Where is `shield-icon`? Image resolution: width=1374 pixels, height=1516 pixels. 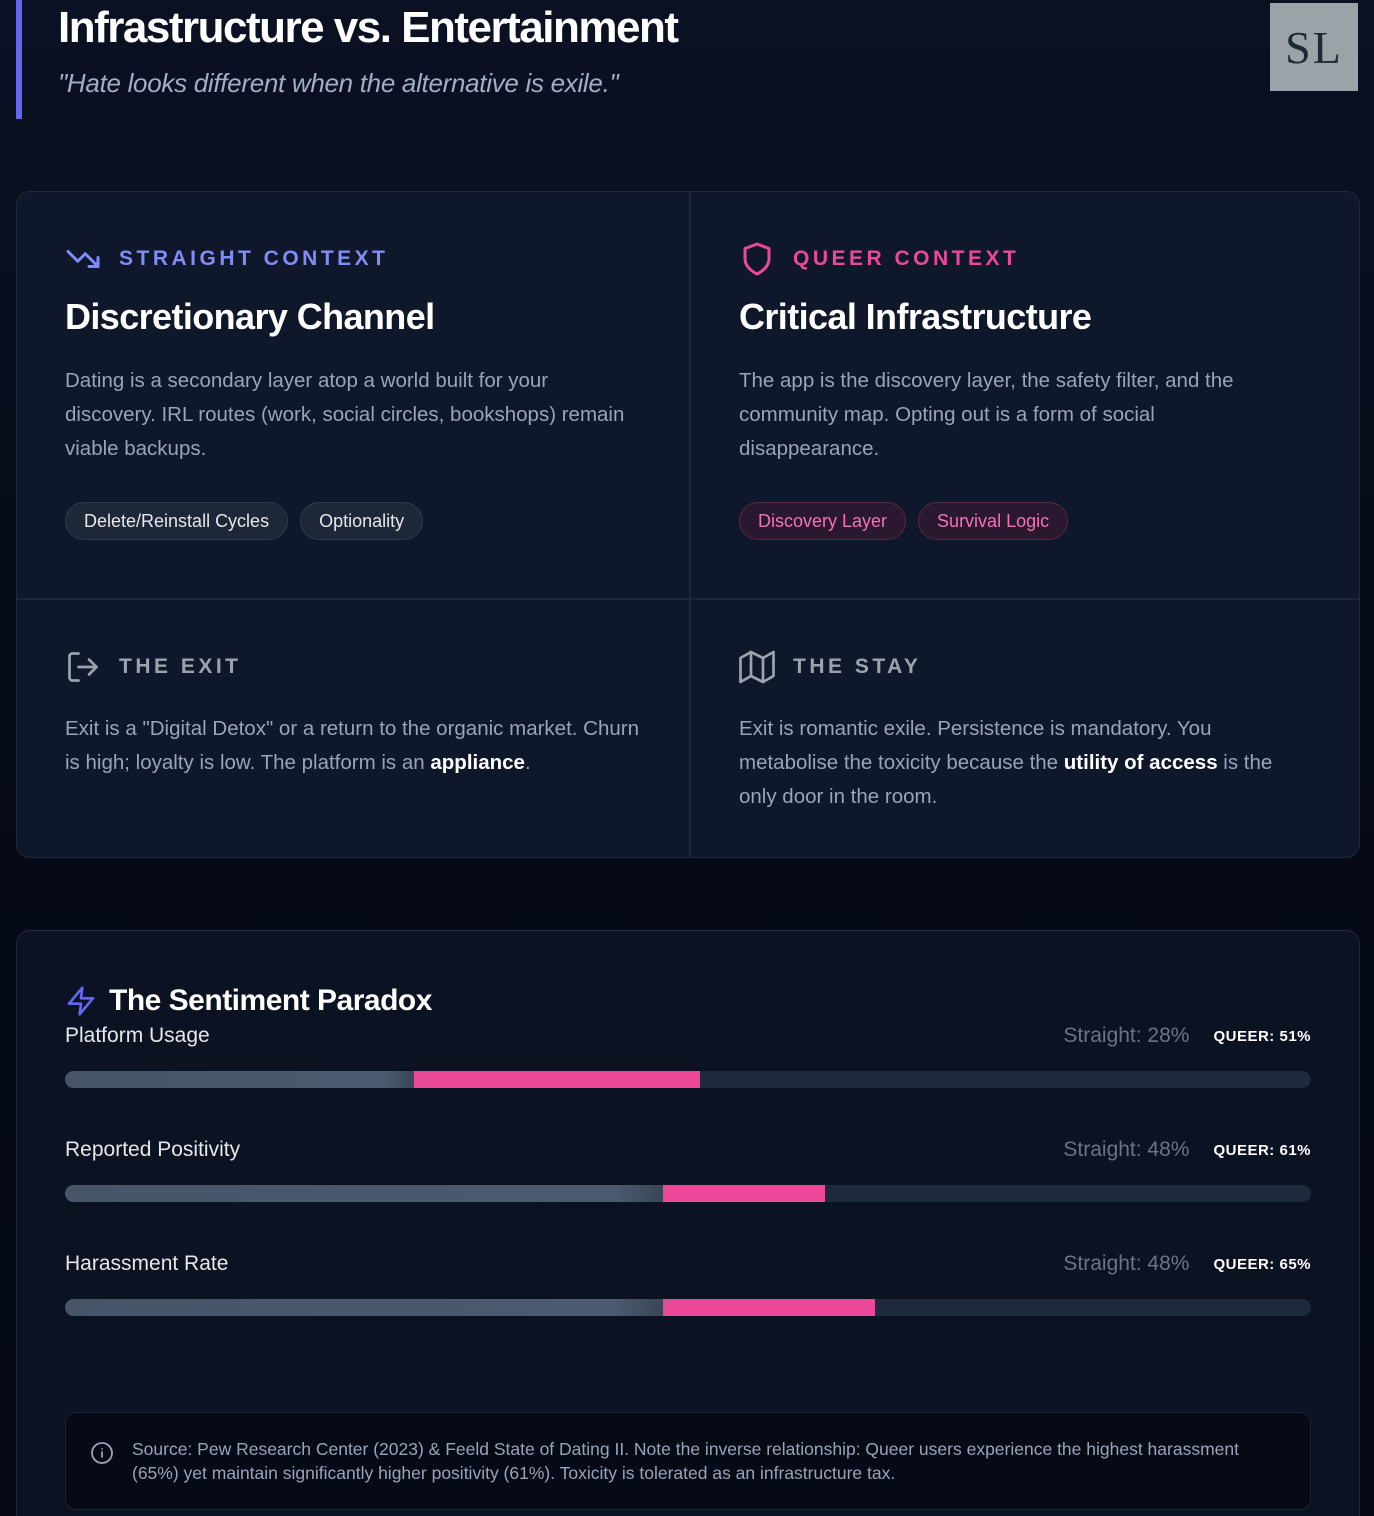
shield-icon is located at coordinates (757, 259).